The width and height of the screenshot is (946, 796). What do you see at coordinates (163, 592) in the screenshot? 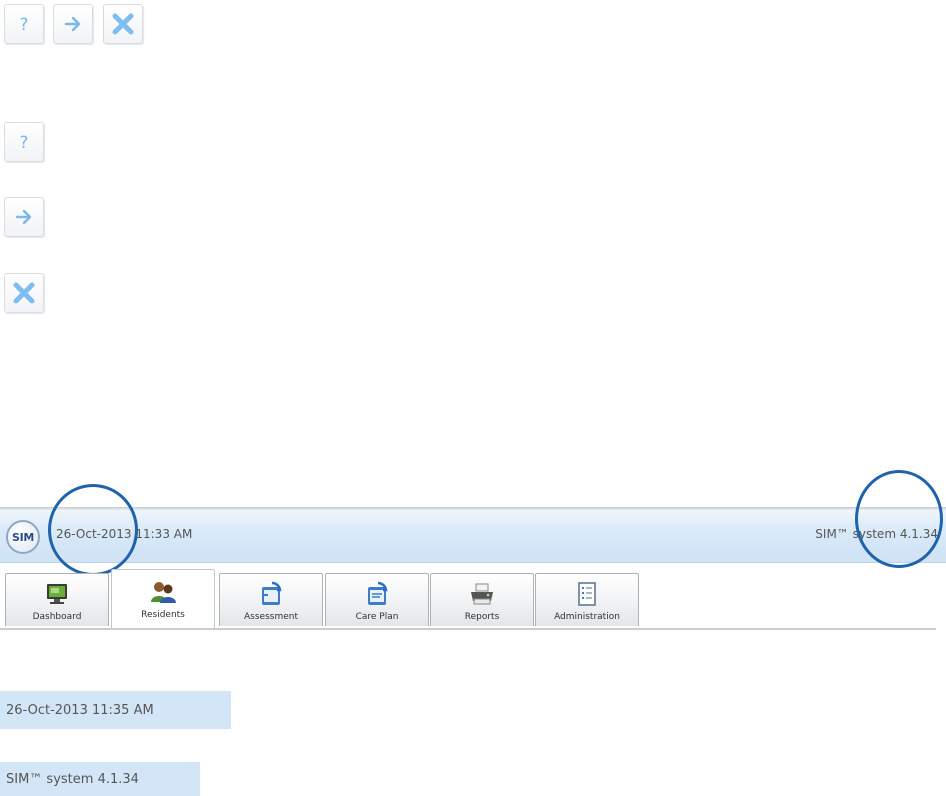
I see `residents-people-icon` at bounding box center [163, 592].